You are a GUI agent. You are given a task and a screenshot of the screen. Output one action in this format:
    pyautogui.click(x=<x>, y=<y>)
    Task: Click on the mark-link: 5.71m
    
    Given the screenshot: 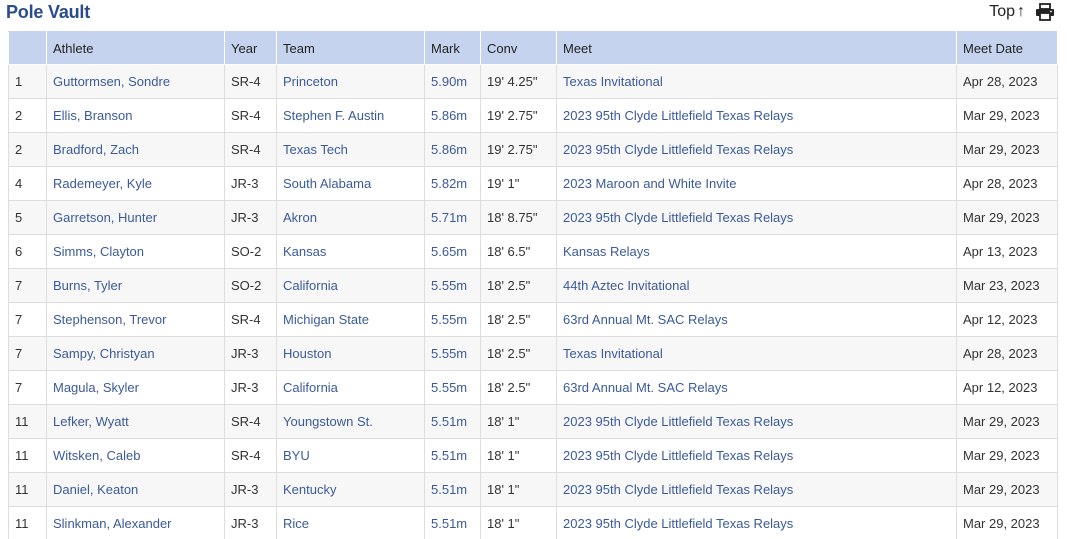 What is the action you would take?
    pyautogui.click(x=449, y=217)
    